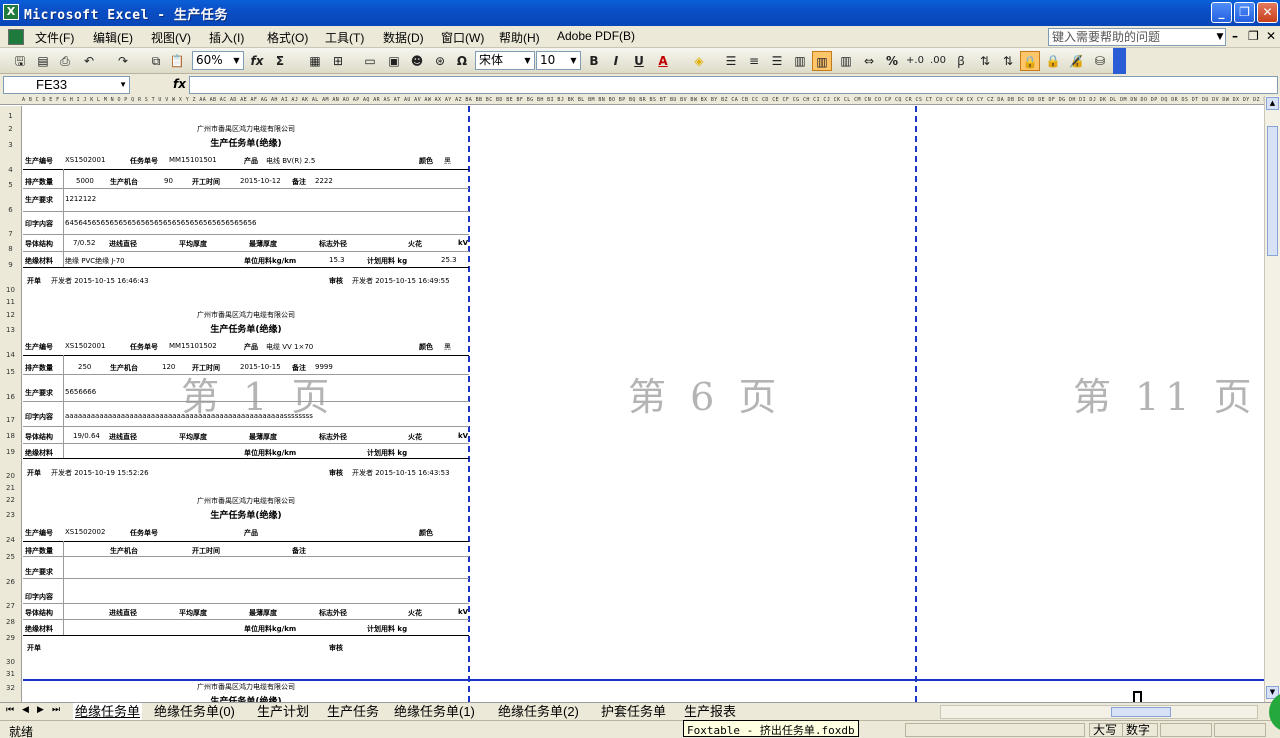 The width and height of the screenshot is (1280, 738). What do you see at coordinates (10, 674) in the screenshot?
I see `row-number: 31` at bounding box center [10, 674].